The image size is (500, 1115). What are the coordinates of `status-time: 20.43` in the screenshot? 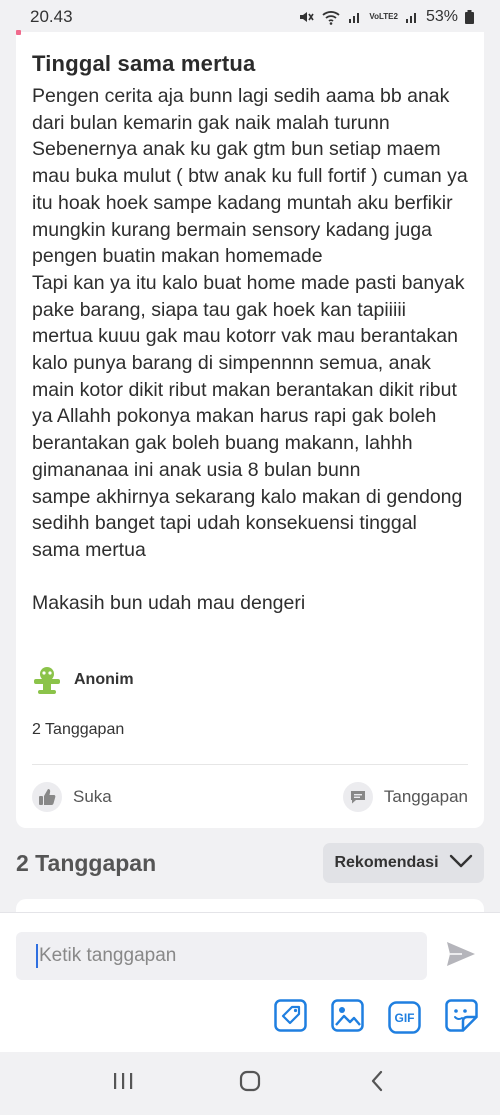 It's located at (51, 16).